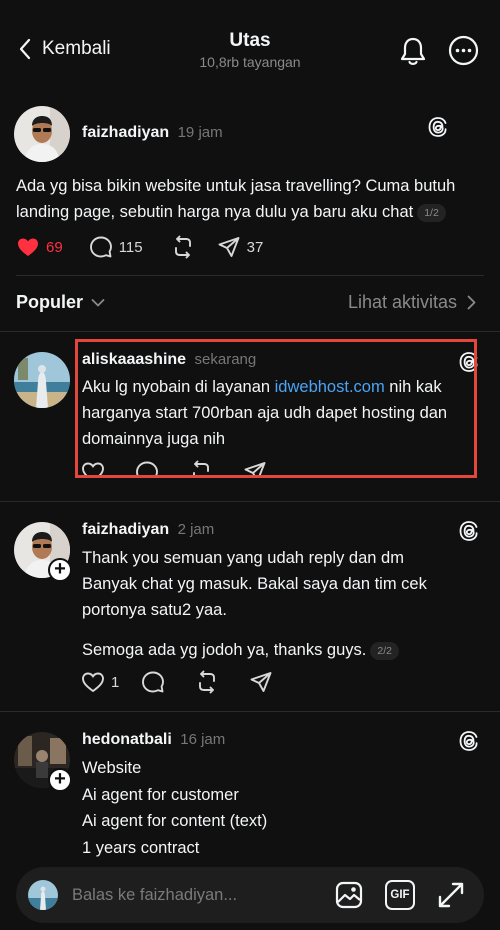 The width and height of the screenshot is (500, 930). What do you see at coordinates (276, 408) in the screenshot?
I see `highlight-box` at bounding box center [276, 408].